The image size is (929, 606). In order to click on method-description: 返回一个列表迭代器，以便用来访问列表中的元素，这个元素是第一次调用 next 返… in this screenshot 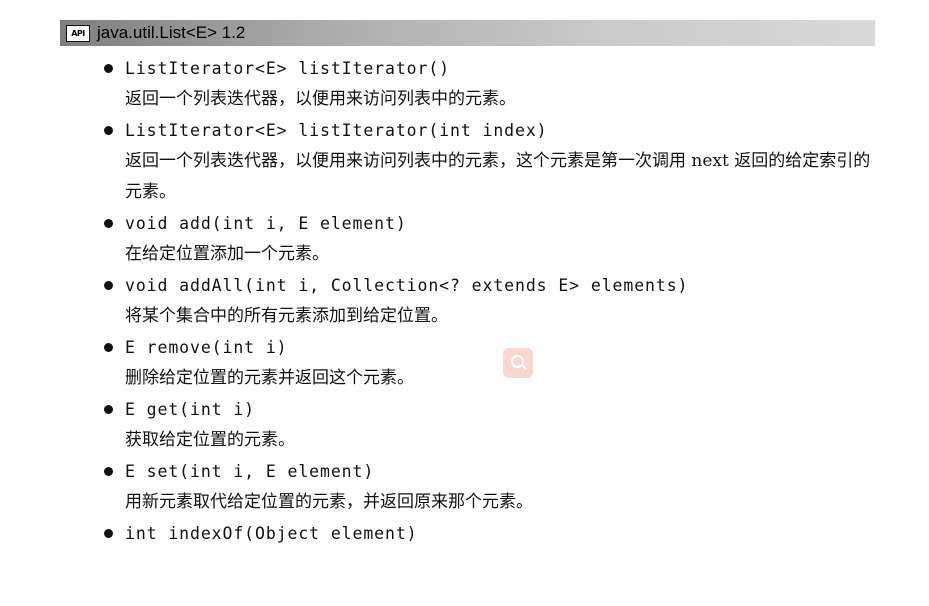, I will do `click(498, 176)`.